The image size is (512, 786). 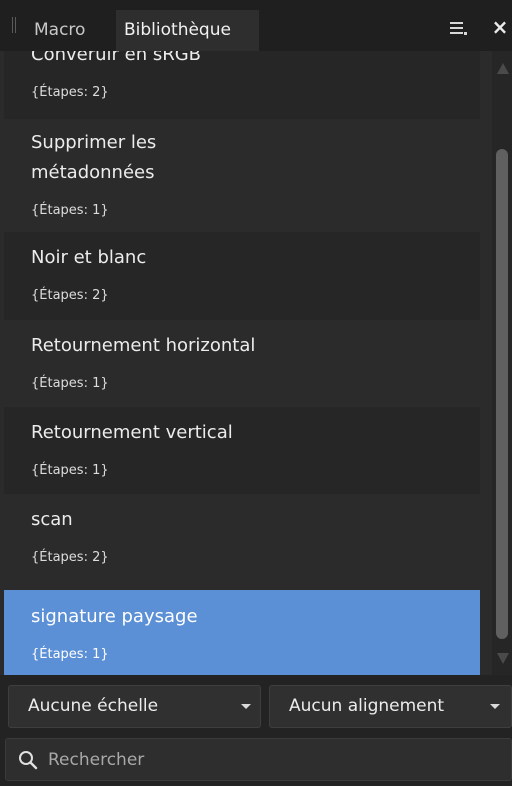 What do you see at coordinates (132, 432) in the screenshot?
I see `macro-name: Retournement vertical` at bounding box center [132, 432].